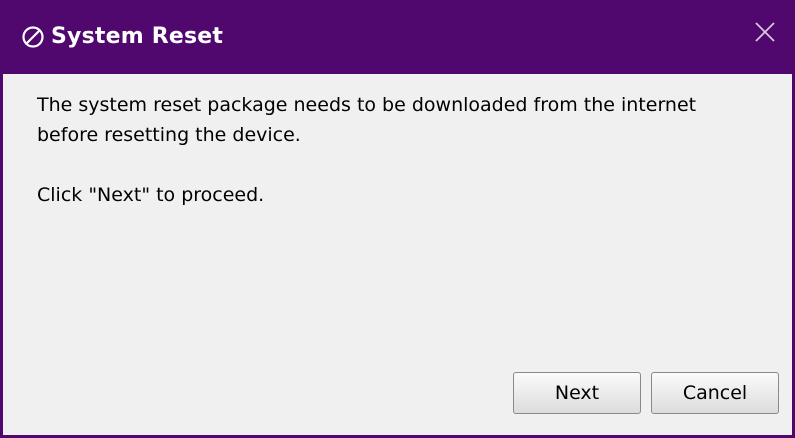  Describe the element at coordinates (169, 135) in the screenshot. I see `message-line-2: before resetting the device.` at that location.